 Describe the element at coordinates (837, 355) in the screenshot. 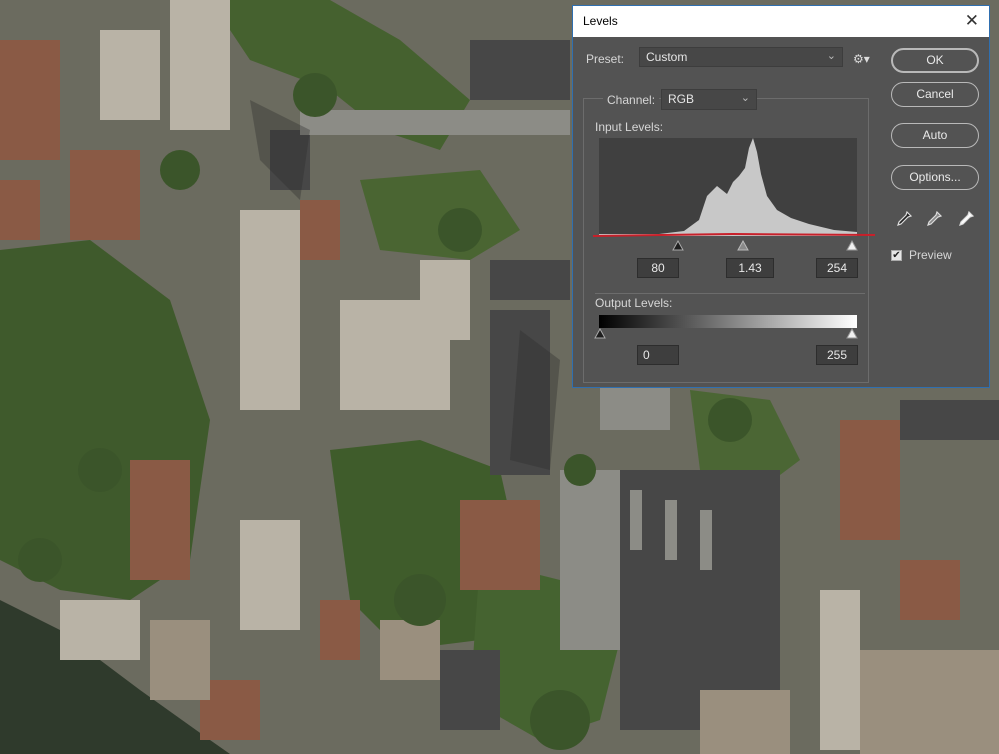

I see `output-white-field: 255` at that location.